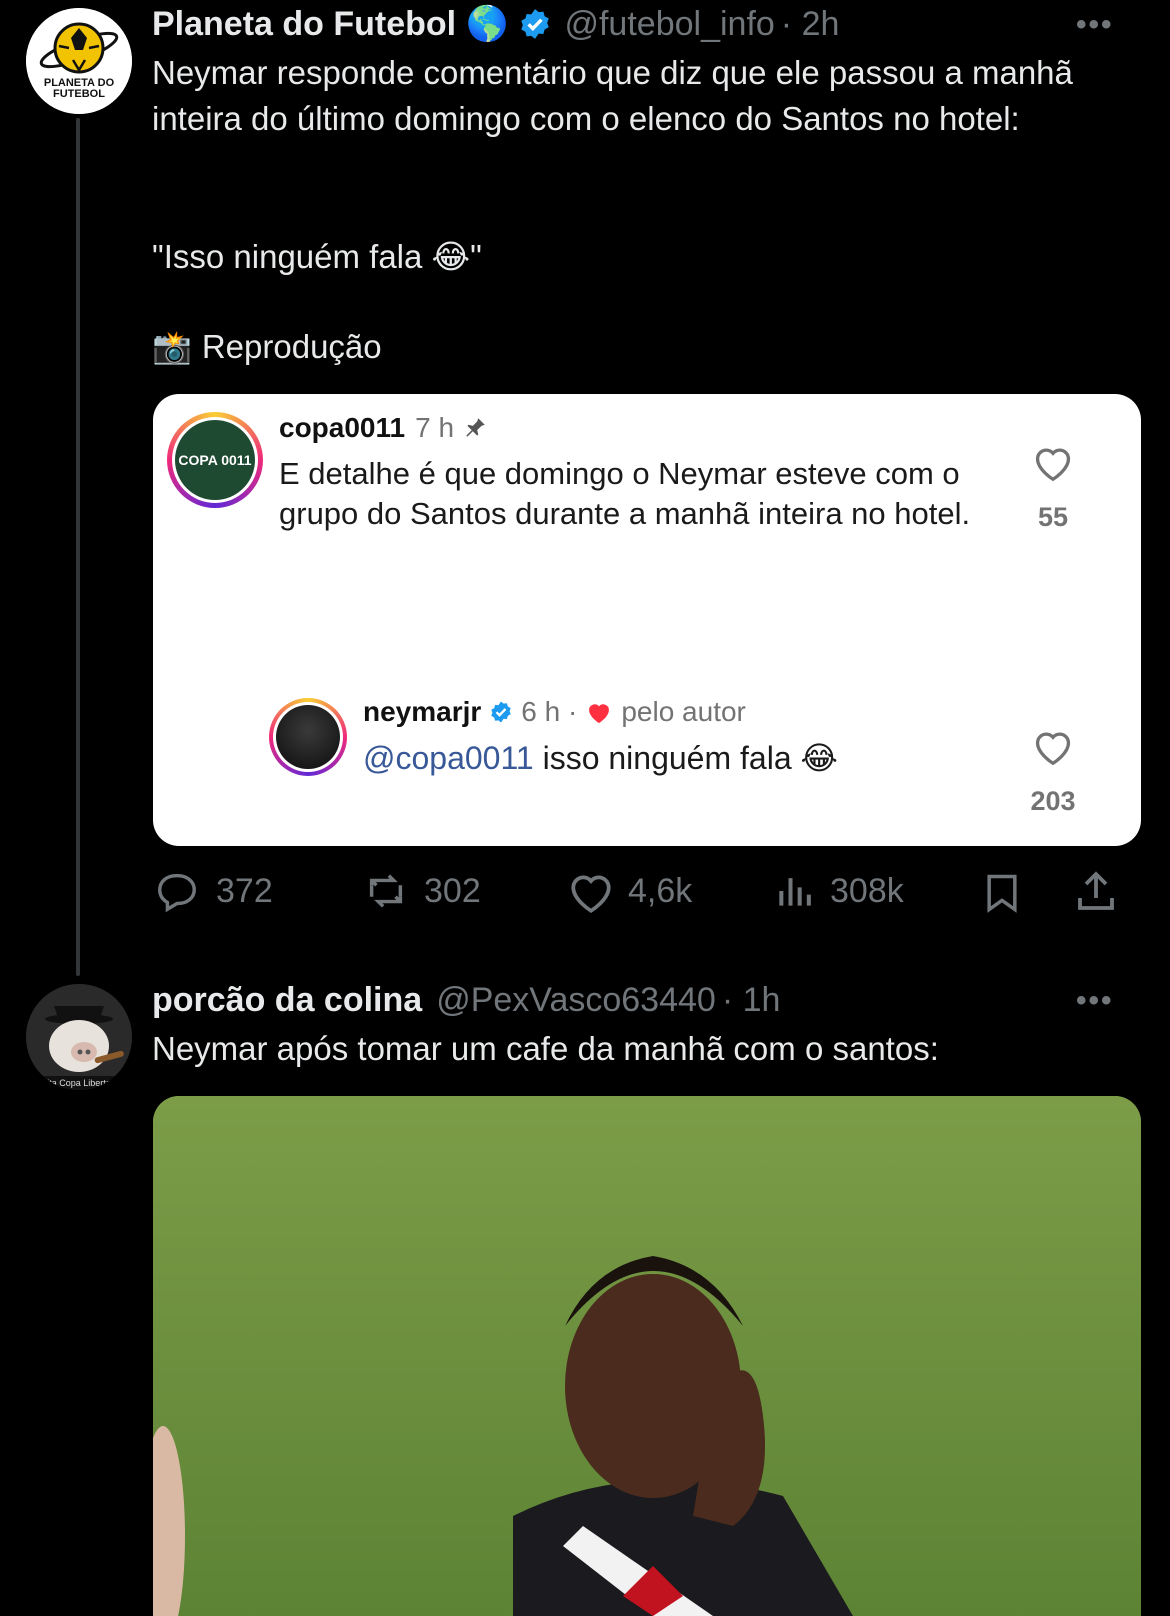 The image size is (1170, 1616). I want to click on thread-connector-line, so click(78, 547).